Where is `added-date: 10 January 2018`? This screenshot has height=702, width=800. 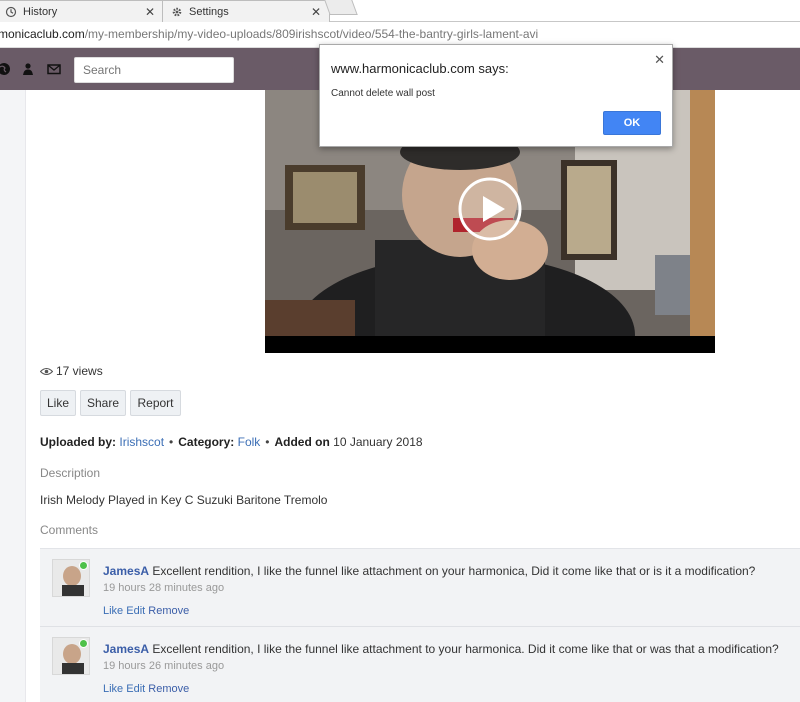
added-date: 10 January 2018 is located at coordinates (378, 442).